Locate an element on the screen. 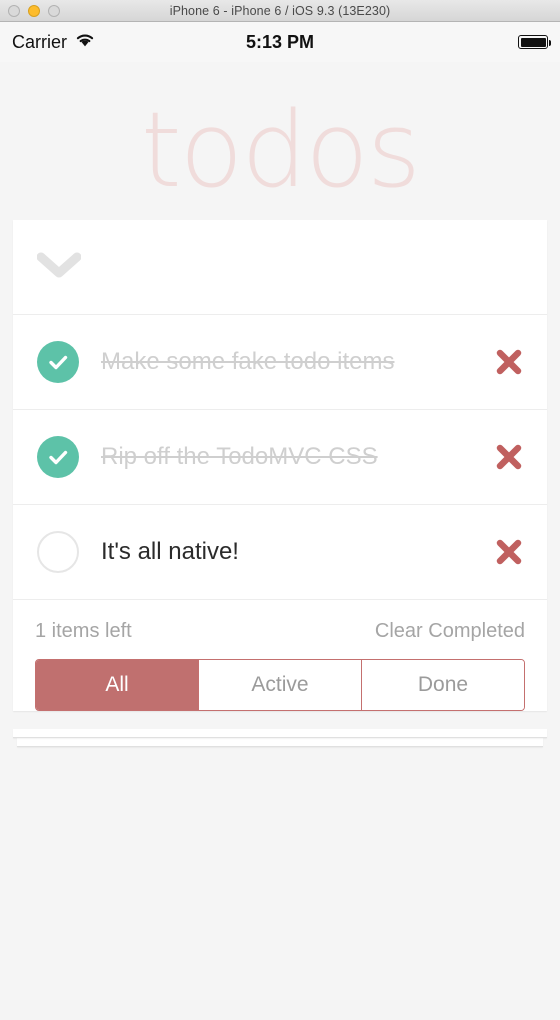 This screenshot has width=560, height=1020. close-button is located at coordinates (14, 10).